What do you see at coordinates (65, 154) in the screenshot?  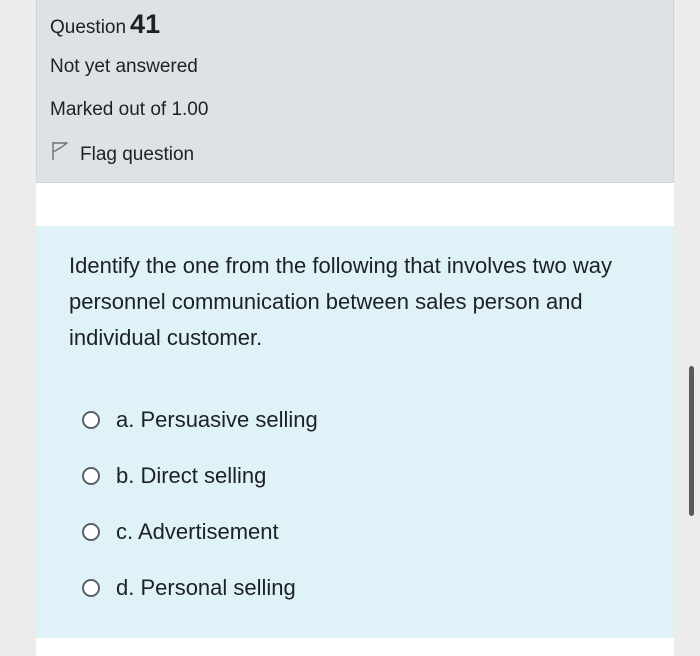 I see `flag-icon` at bounding box center [65, 154].